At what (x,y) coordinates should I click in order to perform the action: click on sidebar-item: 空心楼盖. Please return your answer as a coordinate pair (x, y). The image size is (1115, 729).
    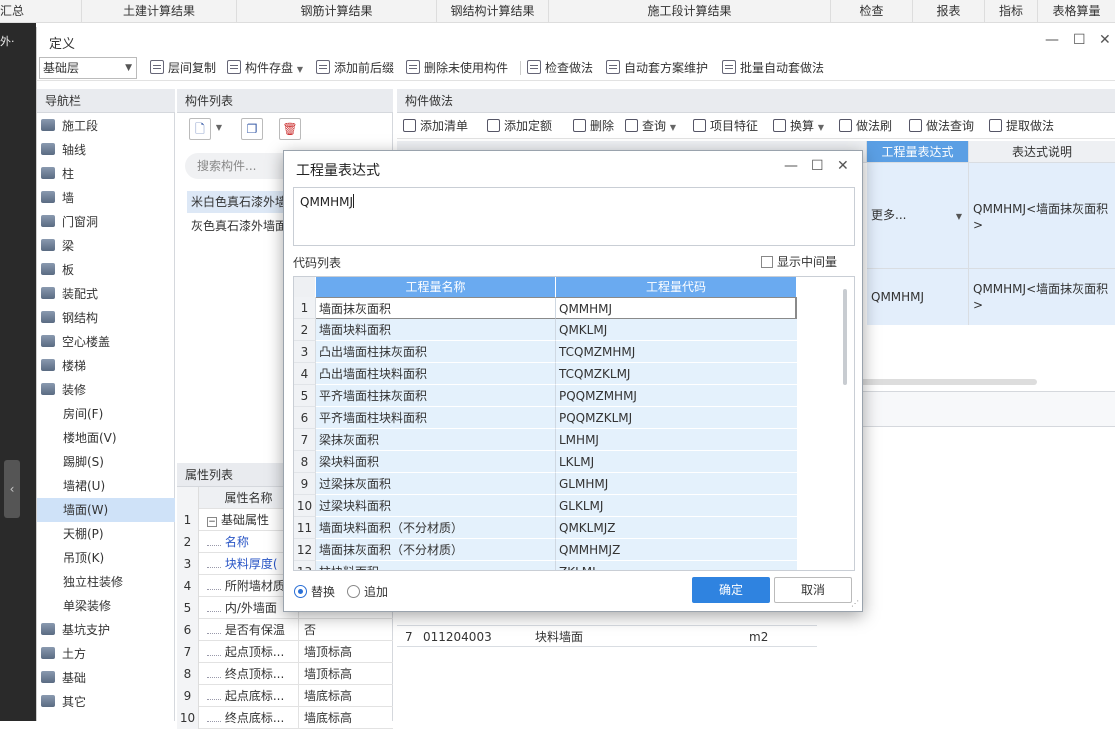
    Looking at the image, I should click on (106, 342).